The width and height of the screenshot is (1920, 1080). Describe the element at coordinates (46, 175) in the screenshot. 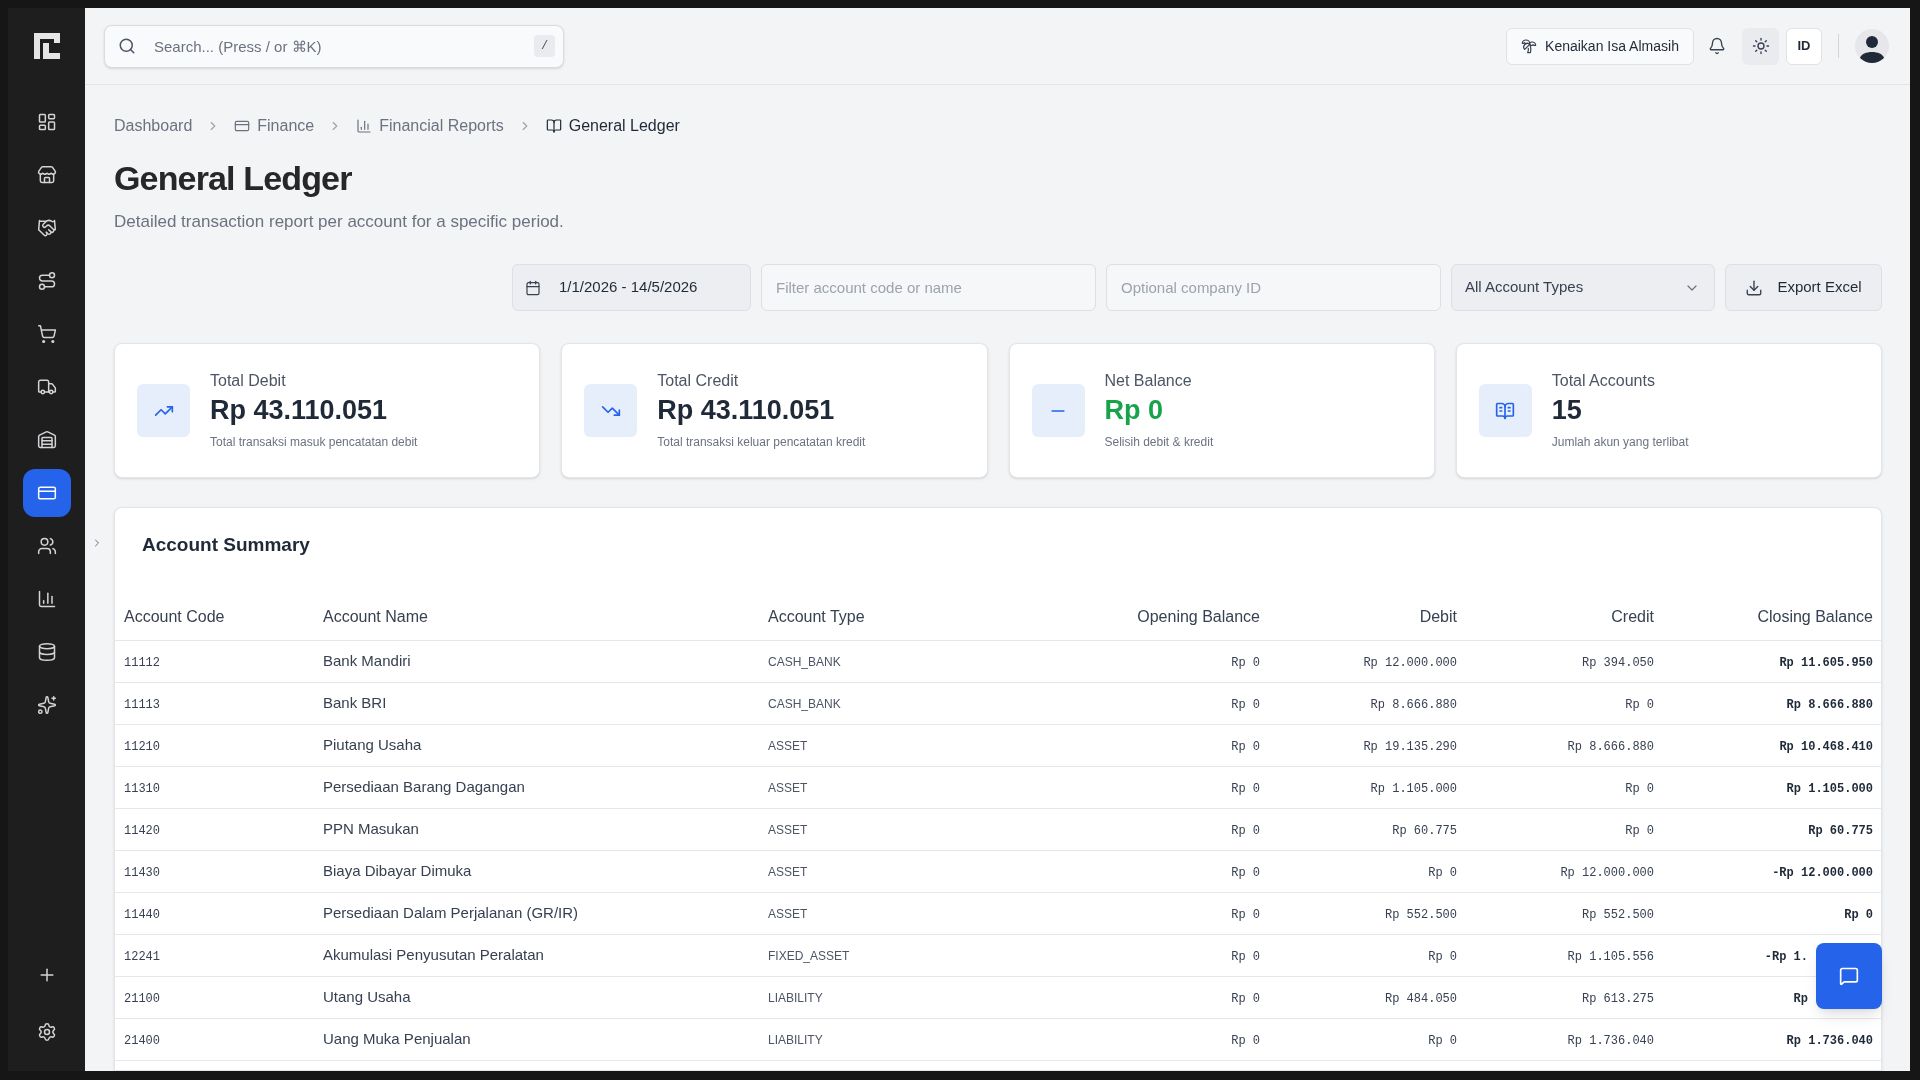

I see `store-icon` at that location.